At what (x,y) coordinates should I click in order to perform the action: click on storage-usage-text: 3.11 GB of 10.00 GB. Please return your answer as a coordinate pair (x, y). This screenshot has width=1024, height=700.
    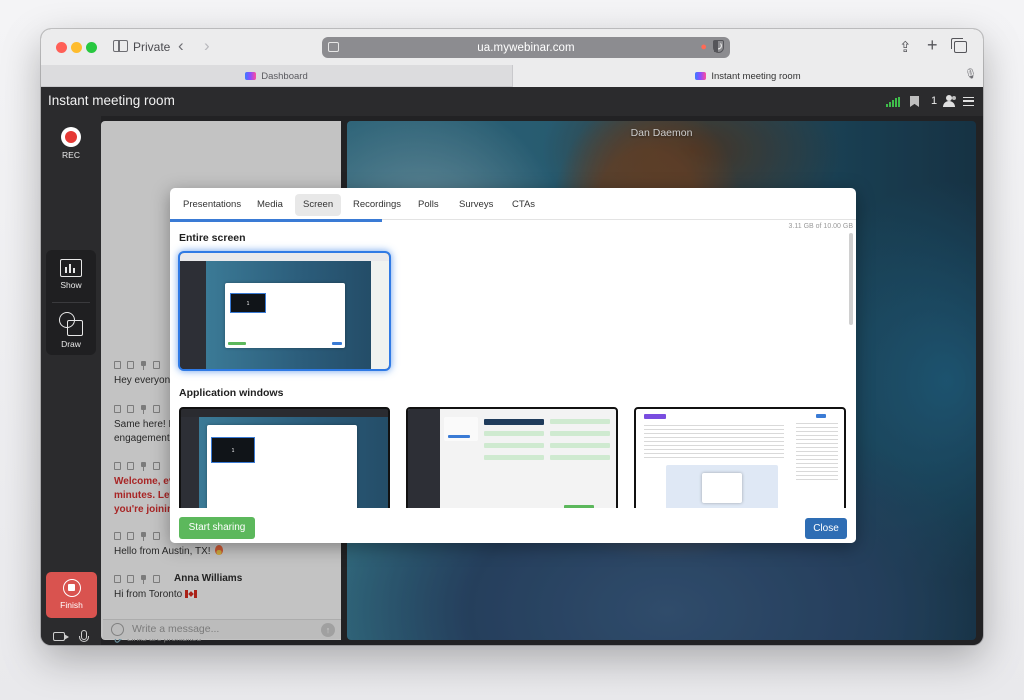
    Looking at the image, I should click on (820, 226).